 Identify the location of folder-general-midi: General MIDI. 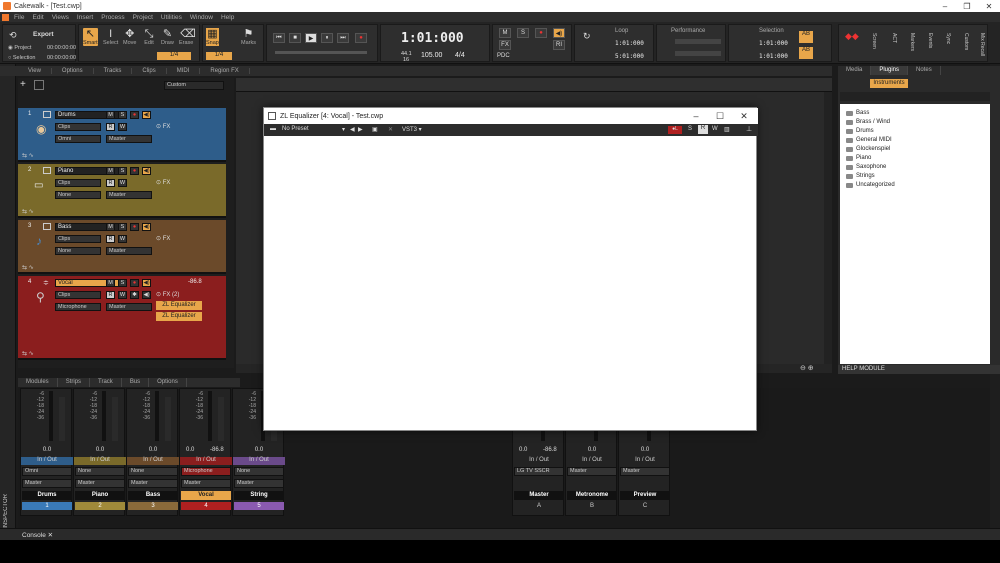
(869, 140).